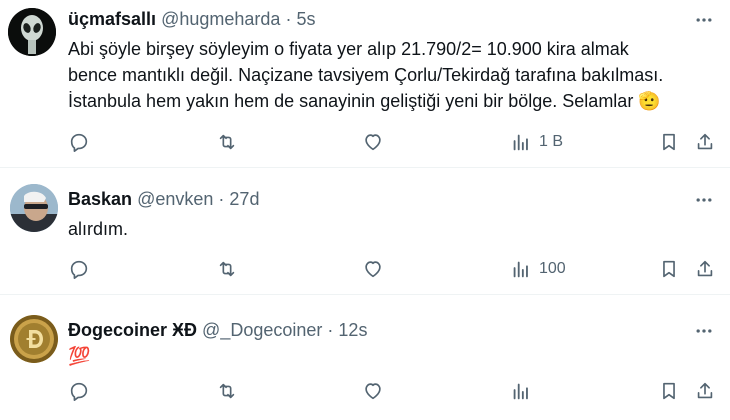 The height and width of the screenshot is (420, 730). Describe the element at coordinates (649, 101) in the screenshot. I see `saluting-face-emoji: 🫡` at that location.